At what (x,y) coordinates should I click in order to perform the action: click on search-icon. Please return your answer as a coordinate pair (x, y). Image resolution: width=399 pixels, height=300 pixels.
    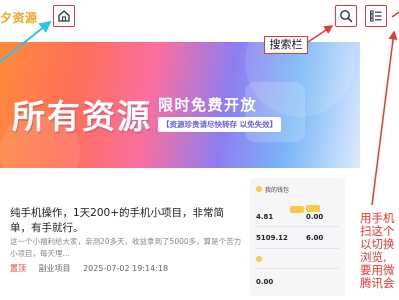
    Looking at the image, I should click on (346, 16).